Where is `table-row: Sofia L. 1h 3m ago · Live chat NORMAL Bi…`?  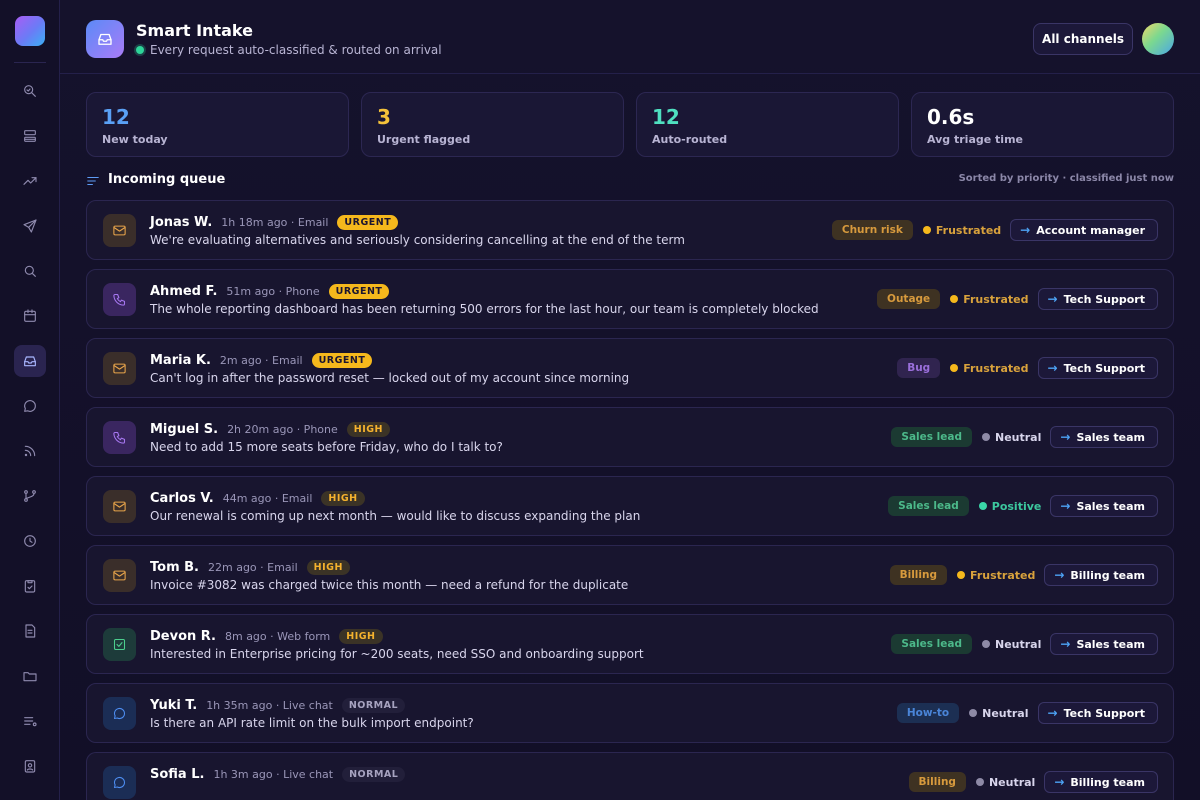
table-row: Sofia L. 1h 3m ago · Live chat NORMAL Bi… is located at coordinates (630, 776).